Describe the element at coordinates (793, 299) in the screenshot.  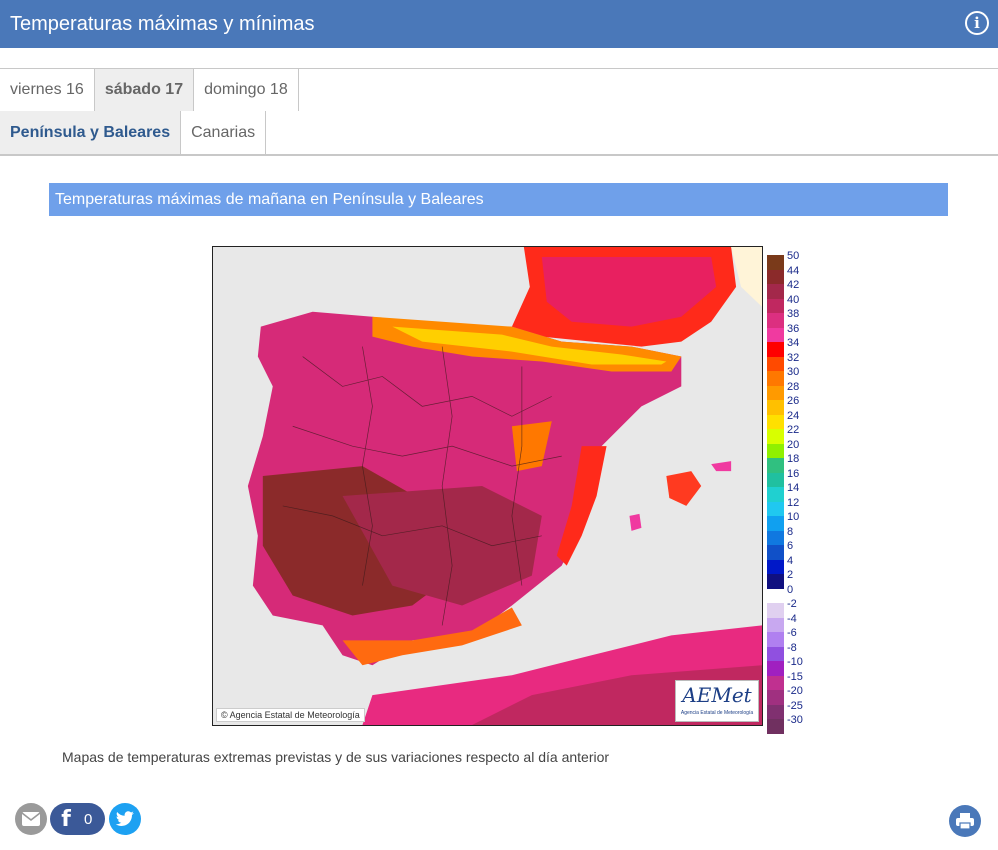
I see `legend-label: 40` at that location.